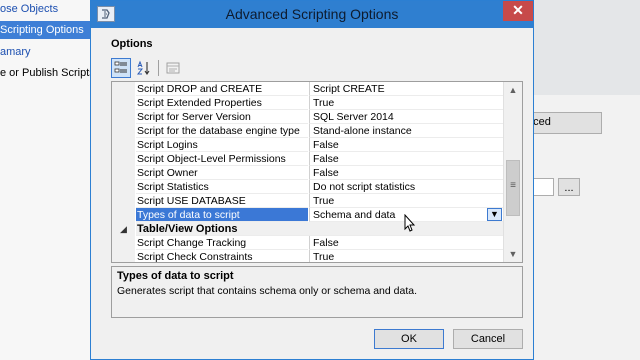  I want to click on close-icon: ✕, so click(518, 10).